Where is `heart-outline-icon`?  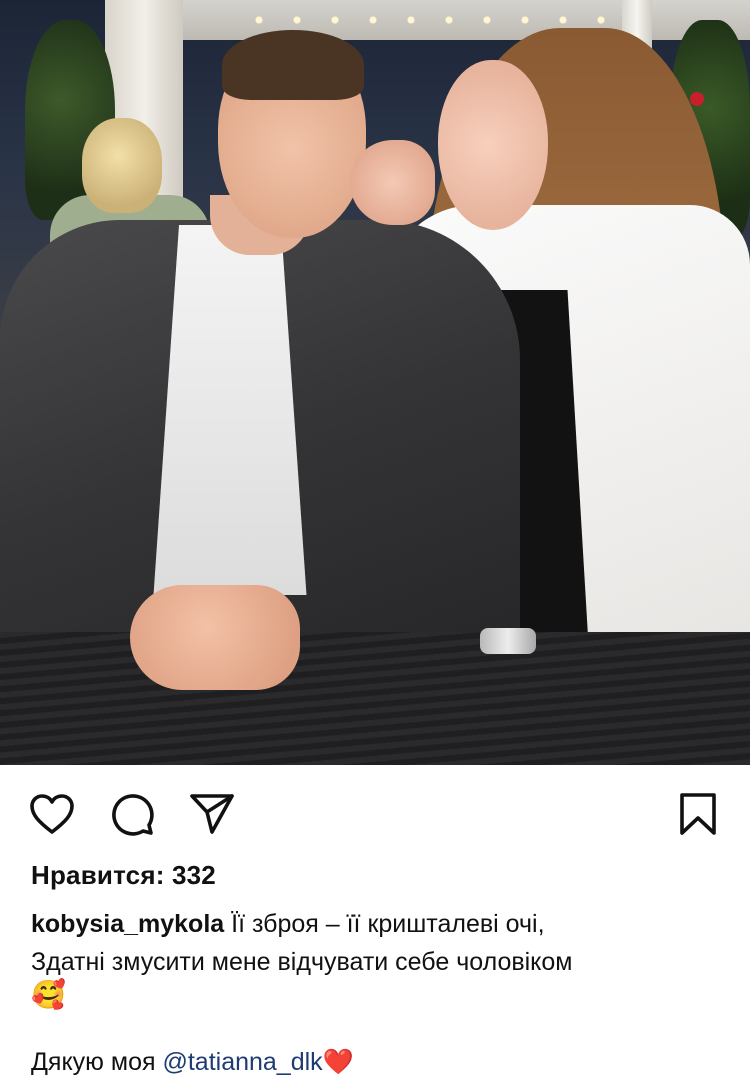 heart-outline-icon is located at coordinates (52, 814).